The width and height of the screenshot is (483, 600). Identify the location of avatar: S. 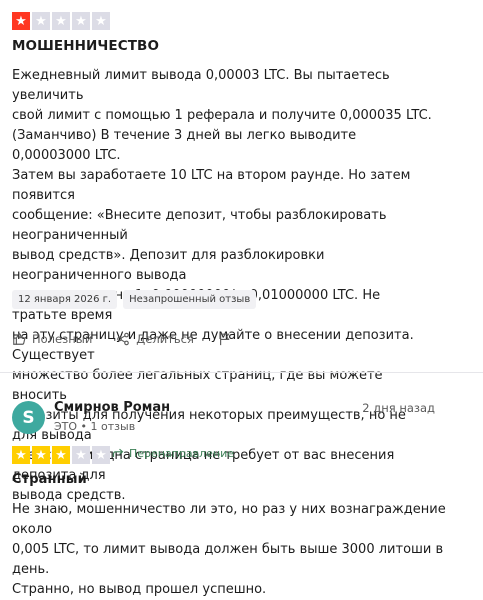
(28, 417).